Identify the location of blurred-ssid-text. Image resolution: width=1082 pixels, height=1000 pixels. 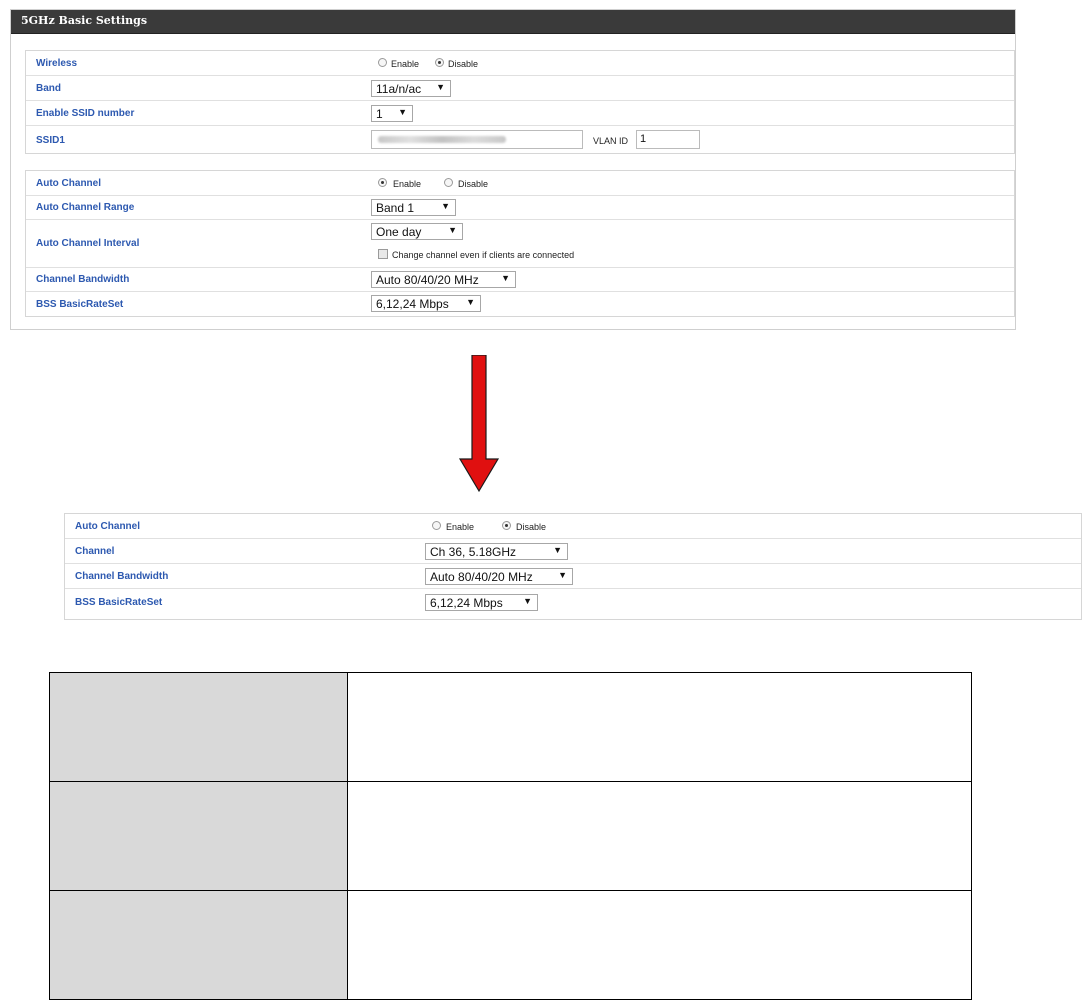
(442, 139).